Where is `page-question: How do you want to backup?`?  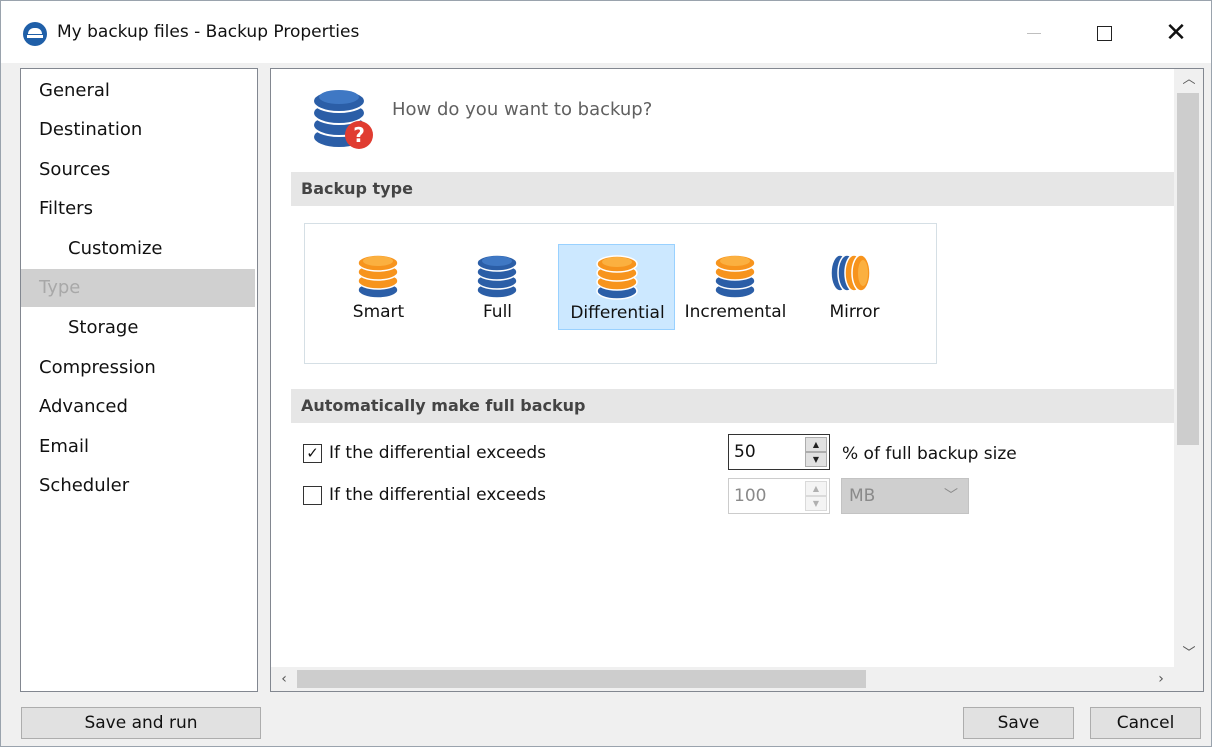
page-question: How do you want to backup? is located at coordinates (522, 109).